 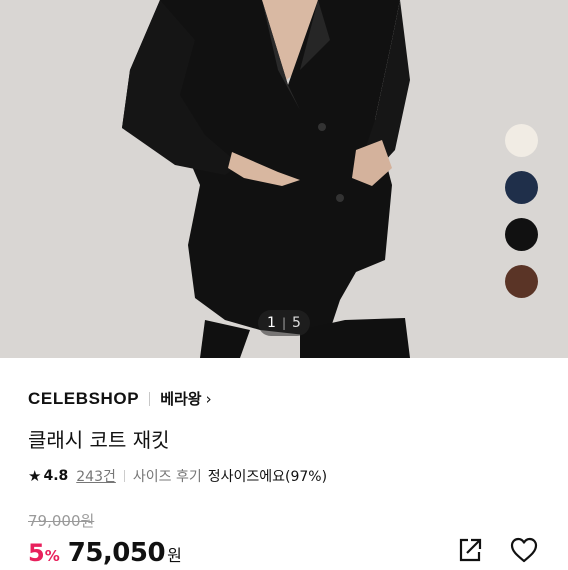 I want to click on rating-score: 4.8, so click(x=56, y=476).